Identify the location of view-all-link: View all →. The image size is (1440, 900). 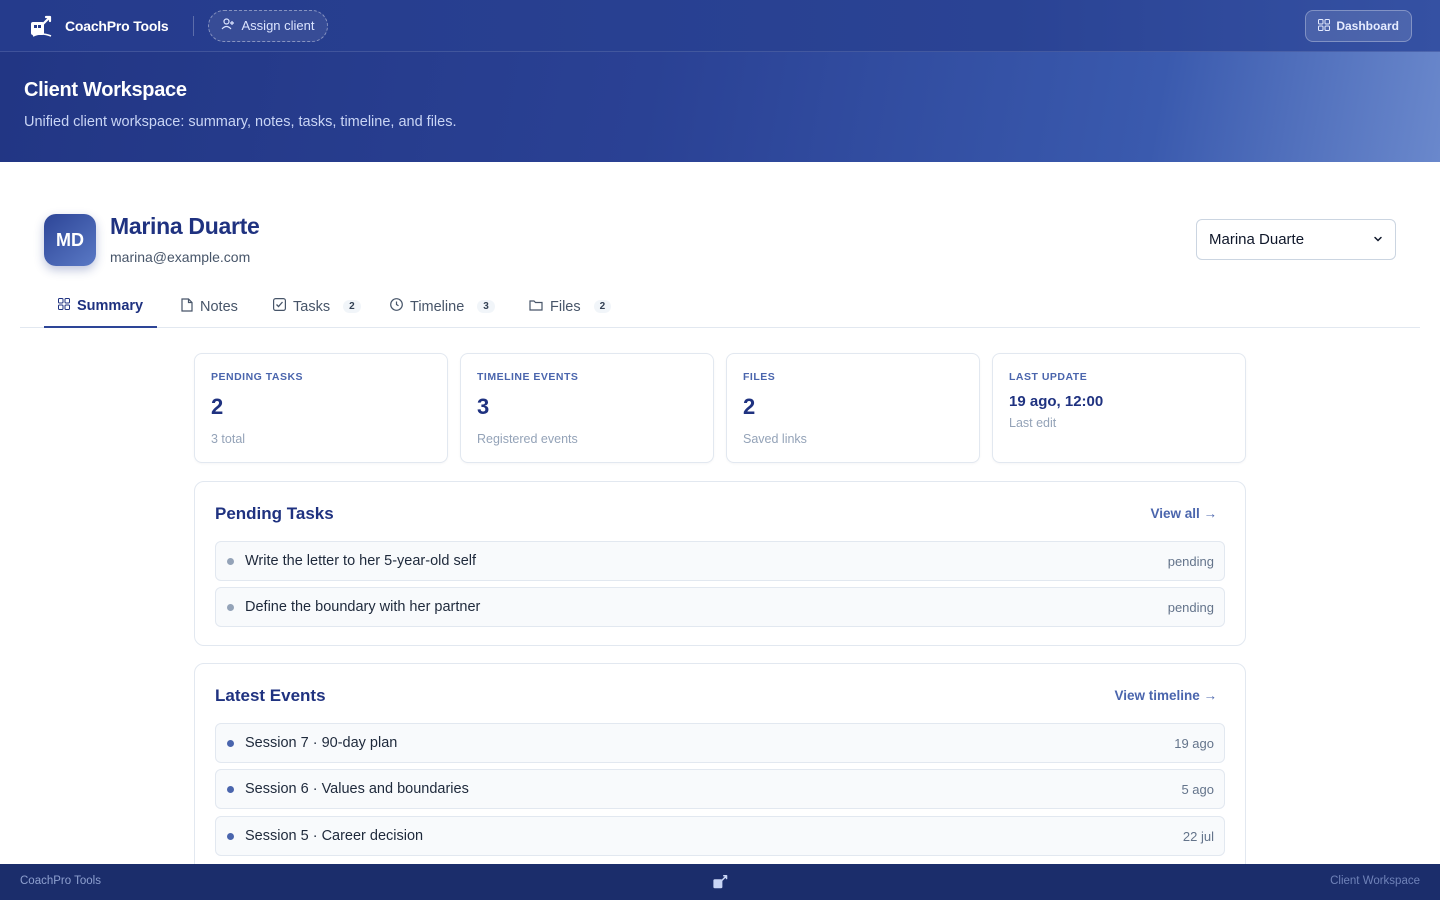
(1183, 513).